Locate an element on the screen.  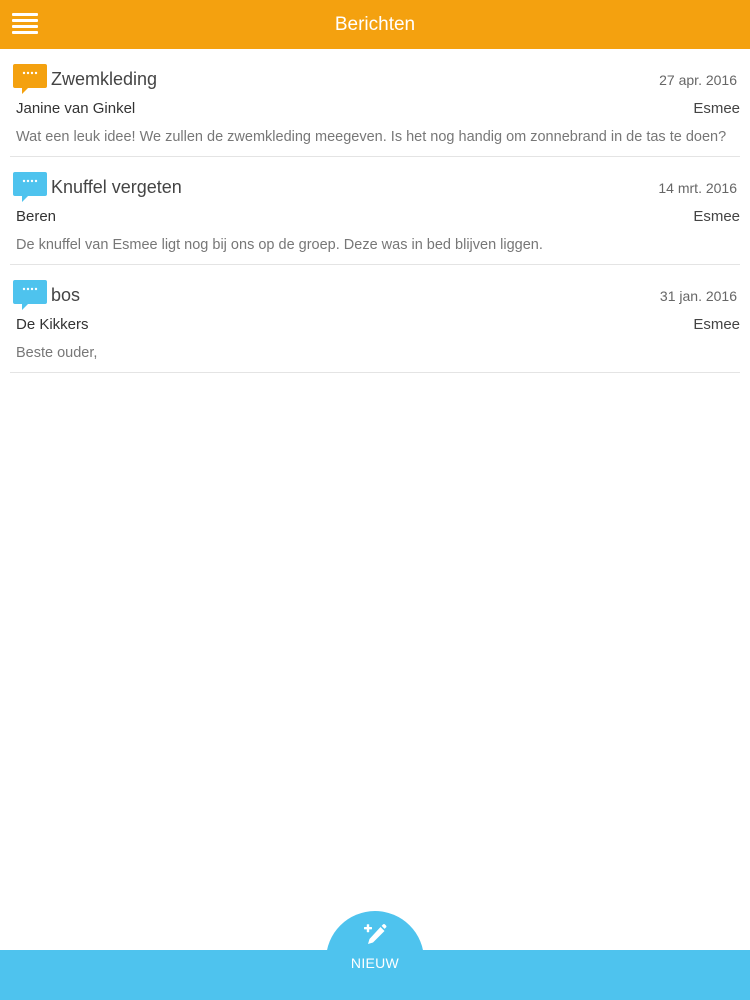
message-date: 31 jan. 2016 is located at coordinates (698, 296).